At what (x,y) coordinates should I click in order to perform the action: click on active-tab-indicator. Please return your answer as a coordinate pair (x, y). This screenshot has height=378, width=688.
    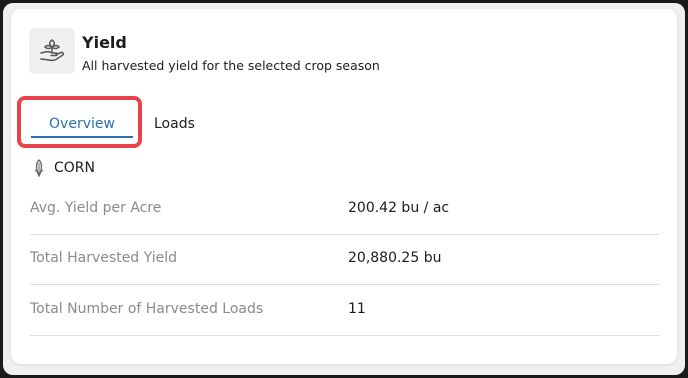
    Looking at the image, I should click on (82, 137).